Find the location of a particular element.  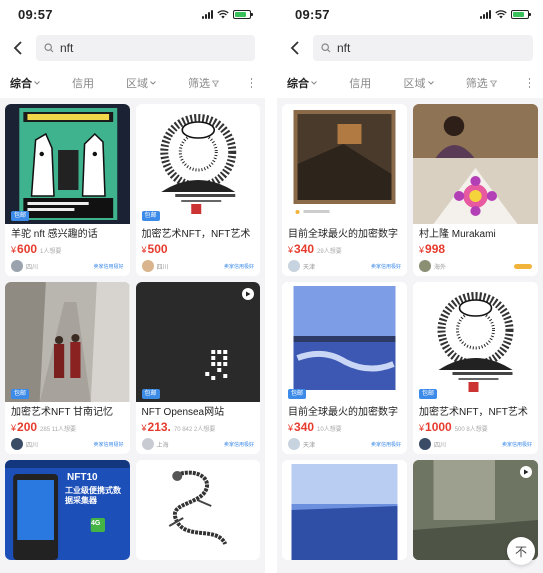

search-row: nft is located at coordinates (410, 48).